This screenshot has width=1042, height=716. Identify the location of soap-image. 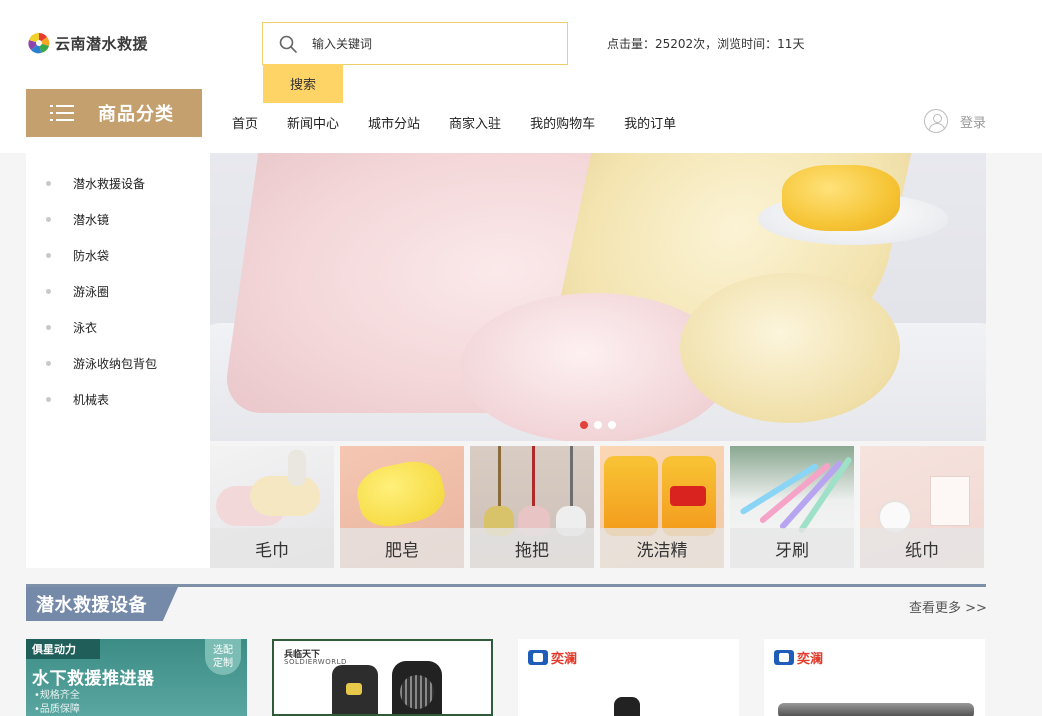
(401, 494).